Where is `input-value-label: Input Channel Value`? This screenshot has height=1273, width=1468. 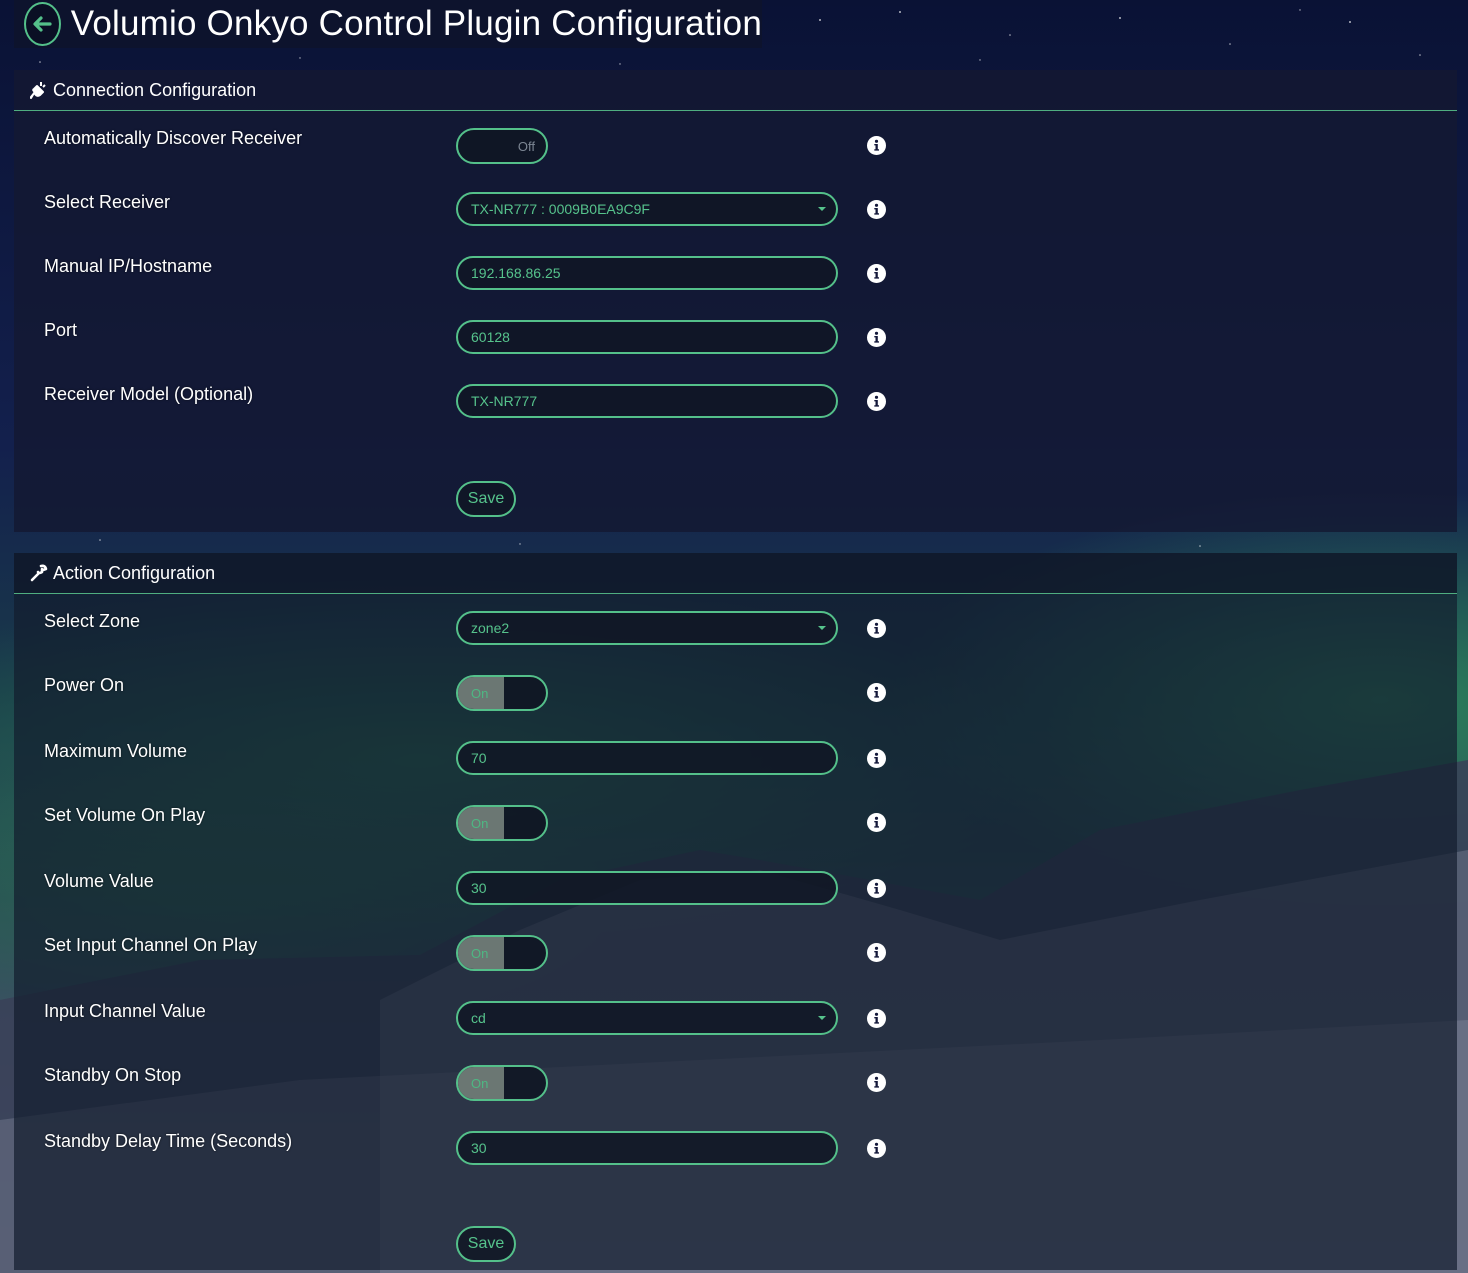 input-value-label: Input Channel Value is located at coordinates (125, 1011).